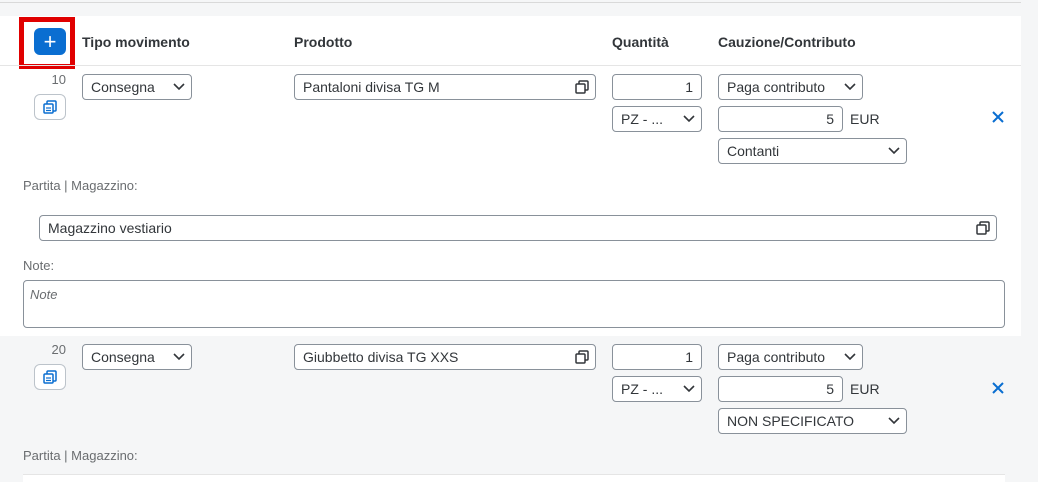 Image resolution: width=1038 pixels, height=482 pixels. Describe the element at coordinates (510, 65) in the screenshot. I see `header-separator` at that location.